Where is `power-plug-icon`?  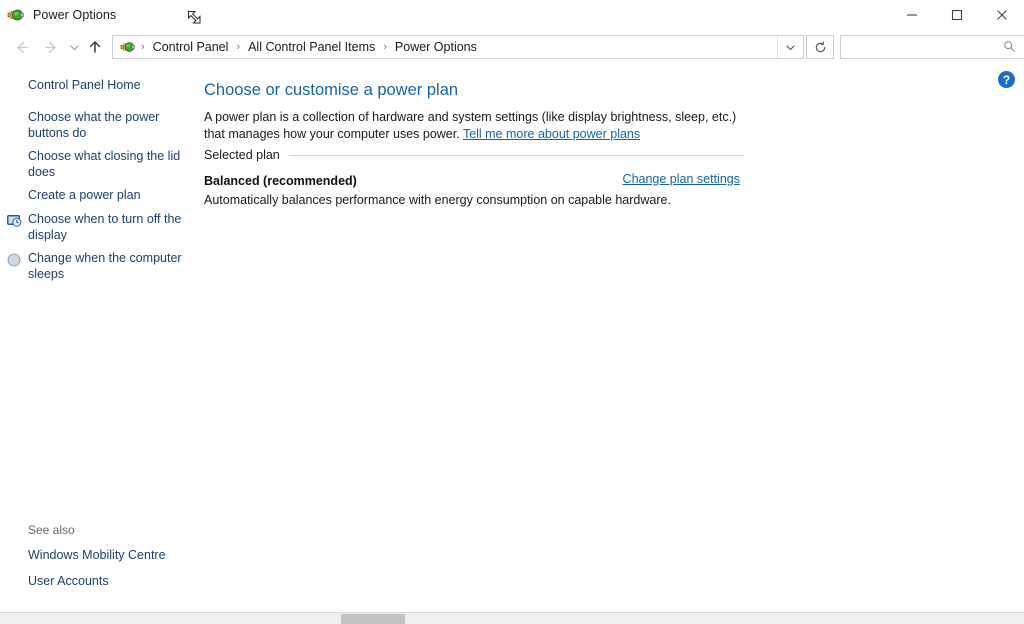
power-plug-icon is located at coordinates (16, 15).